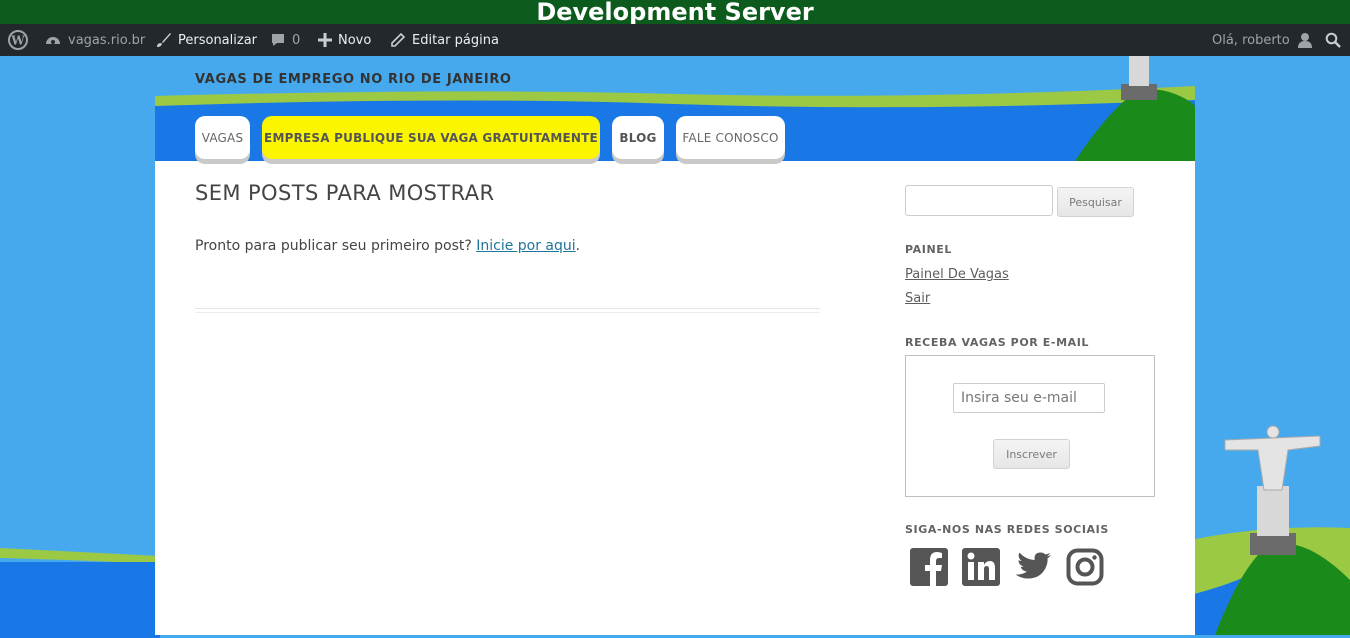 The height and width of the screenshot is (638, 1350). I want to click on empty-message-period: ., so click(578, 246).